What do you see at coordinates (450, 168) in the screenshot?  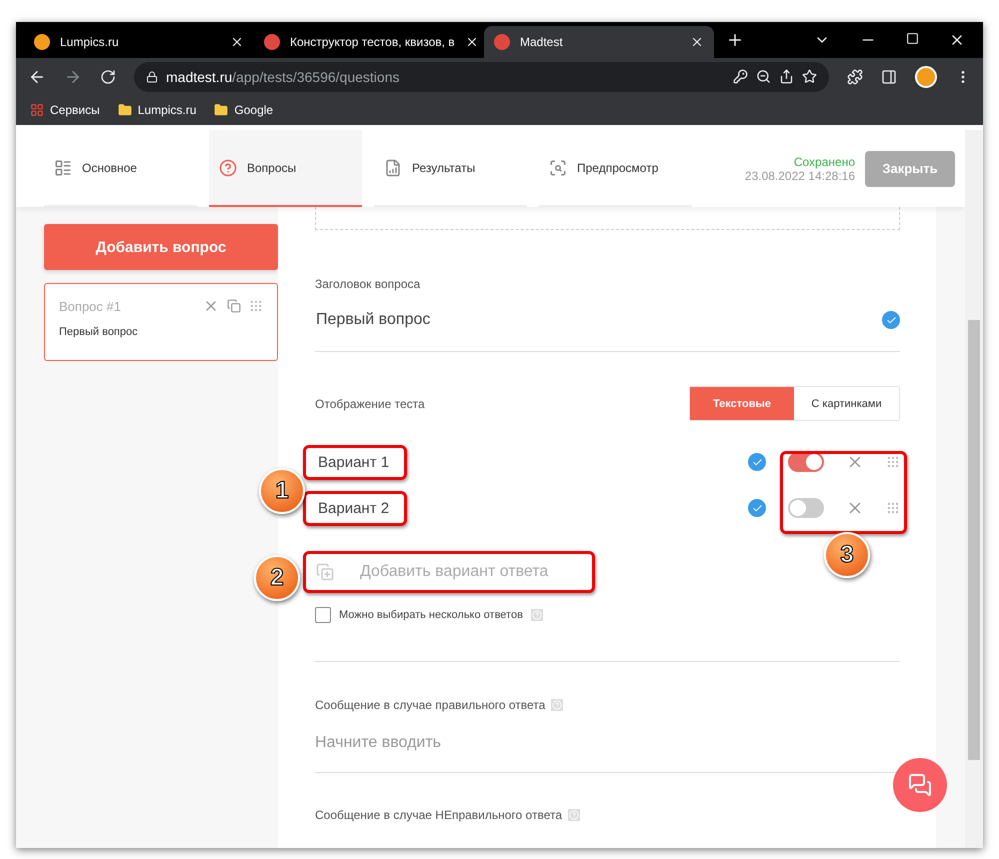 I see `app-tab: Результаты` at bounding box center [450, 168].